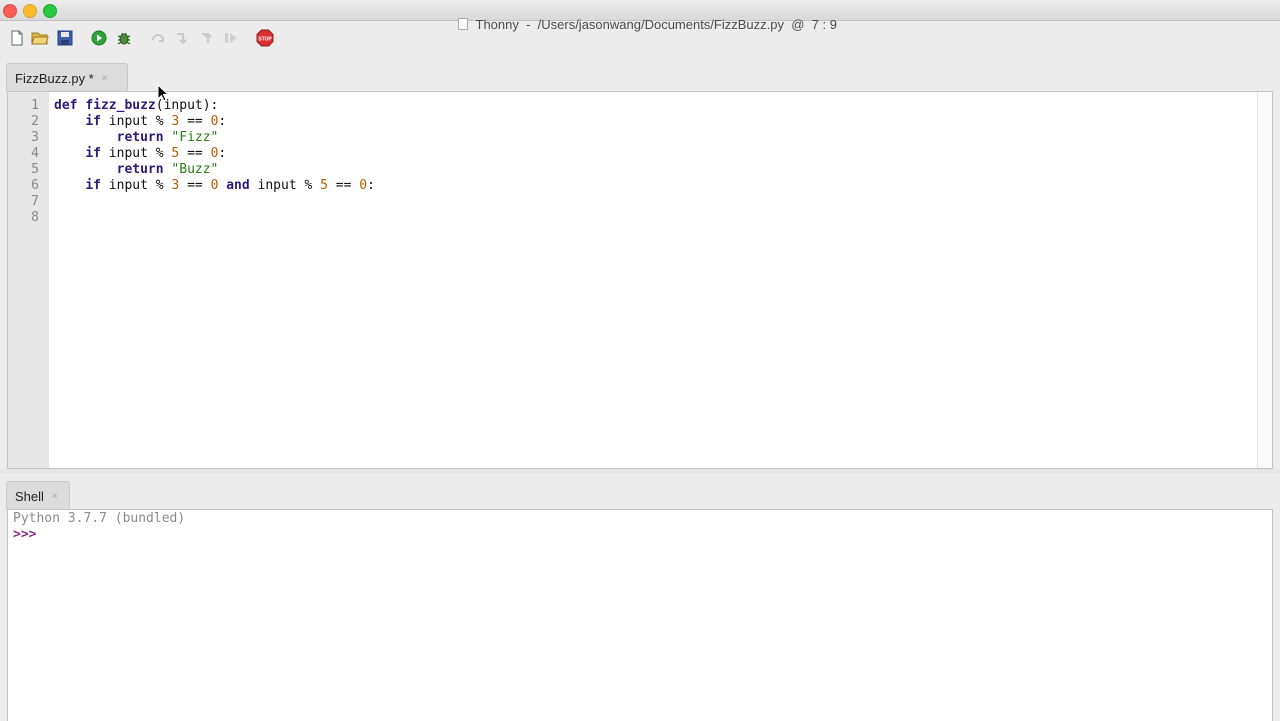  I want to click on stop-icon: STOP, so click(265, 38).